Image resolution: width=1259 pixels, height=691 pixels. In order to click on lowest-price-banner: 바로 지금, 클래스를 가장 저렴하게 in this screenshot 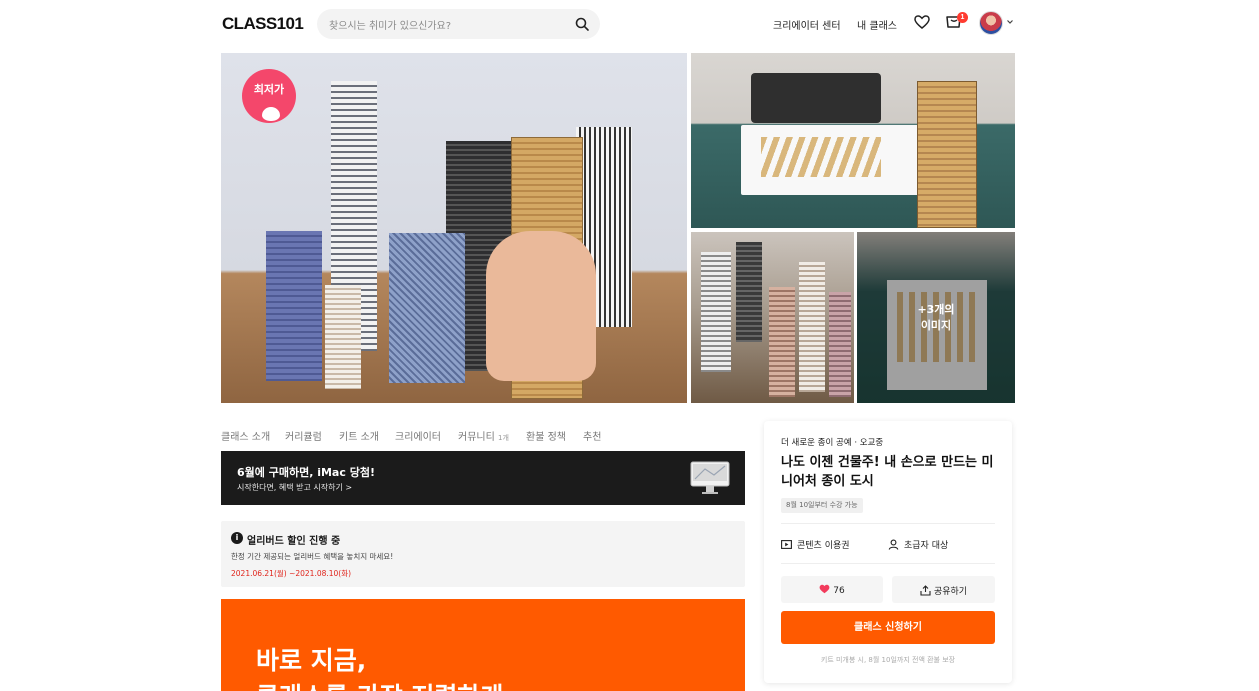, I will do `click(483, 645)`.